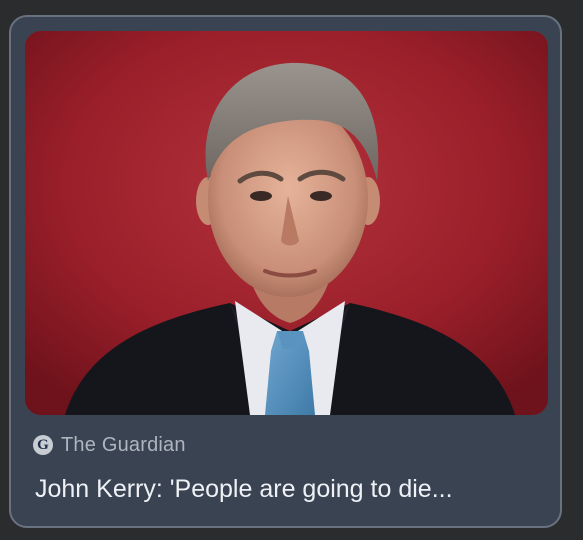  What do you see at coordinates (123, 444) in the screenshot?
I see `source-name: The Guardian` at bounding box center [123, 444].